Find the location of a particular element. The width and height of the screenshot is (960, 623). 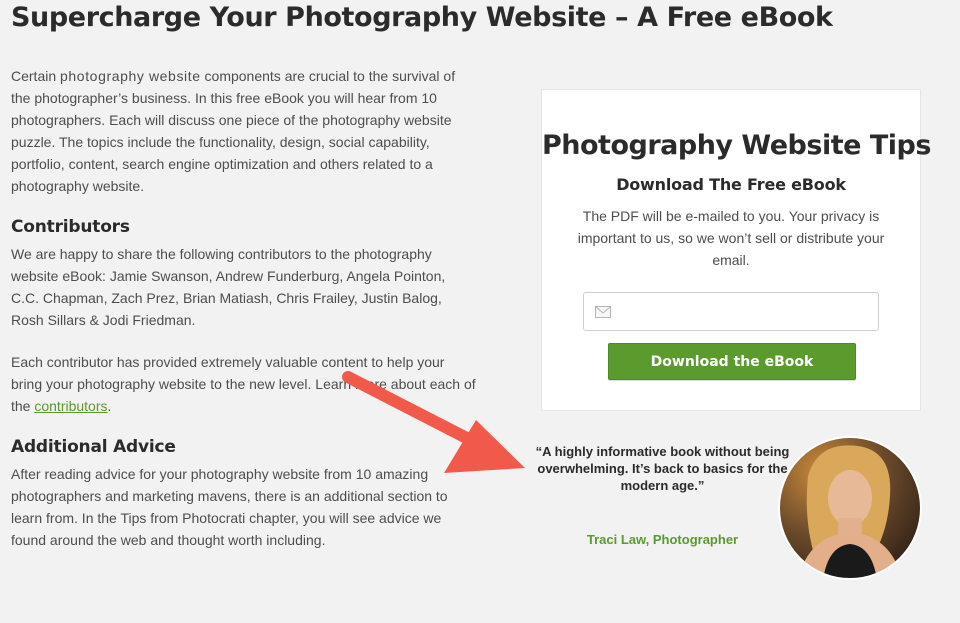

contributors-link: contributors is located at coordinates (70, 406).